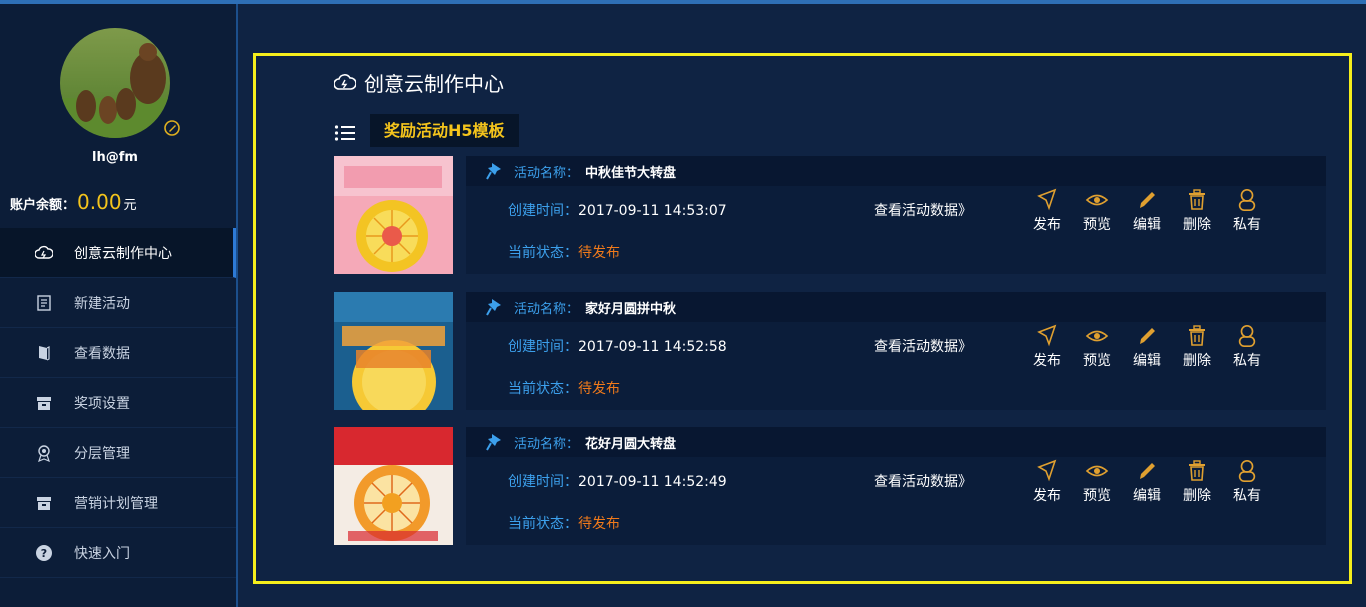 Image resolution: width=1366 pixels, height=607 pixels. I want to click on balance-amount: 0.00, so click(99, 202).